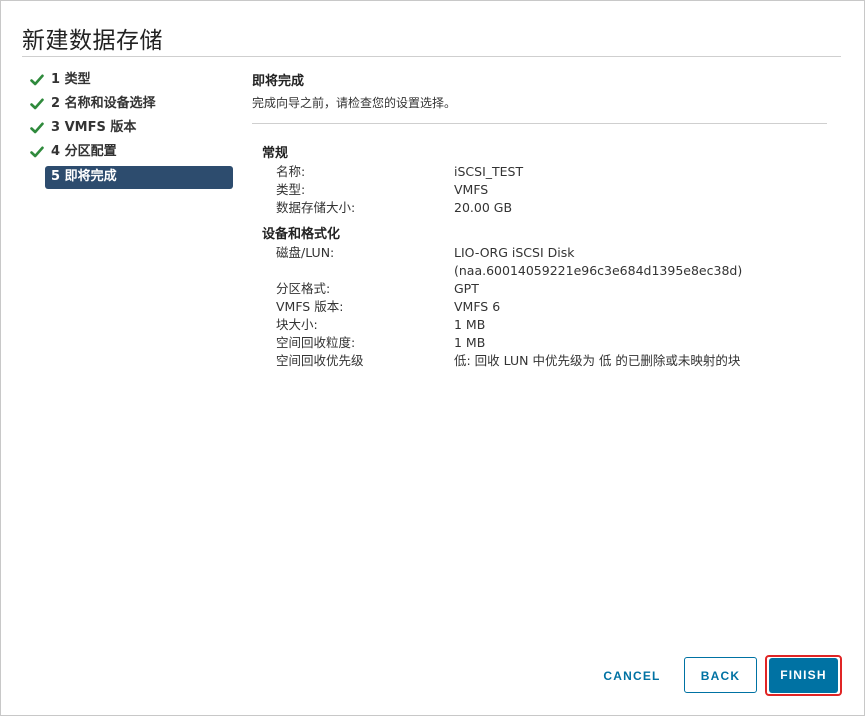 The height and width of the screenshot is (716, 865). What do you see at coordinates (316, 207) in the screenshot?
I see `row-key: 数据存储大小:` at bounding box center [316, 207].